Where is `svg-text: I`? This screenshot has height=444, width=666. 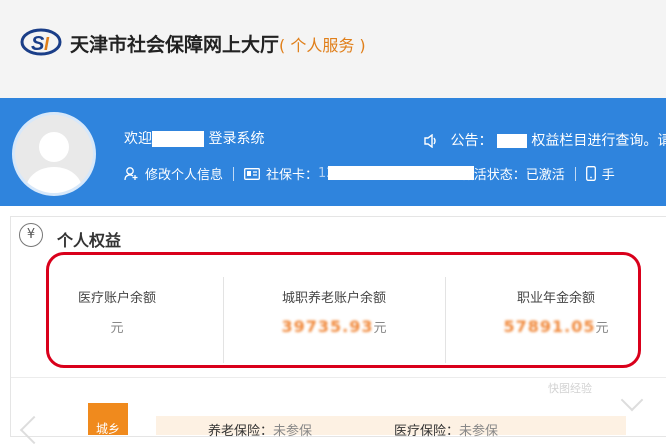
svg-text: I is located at coordinates (47, 44).